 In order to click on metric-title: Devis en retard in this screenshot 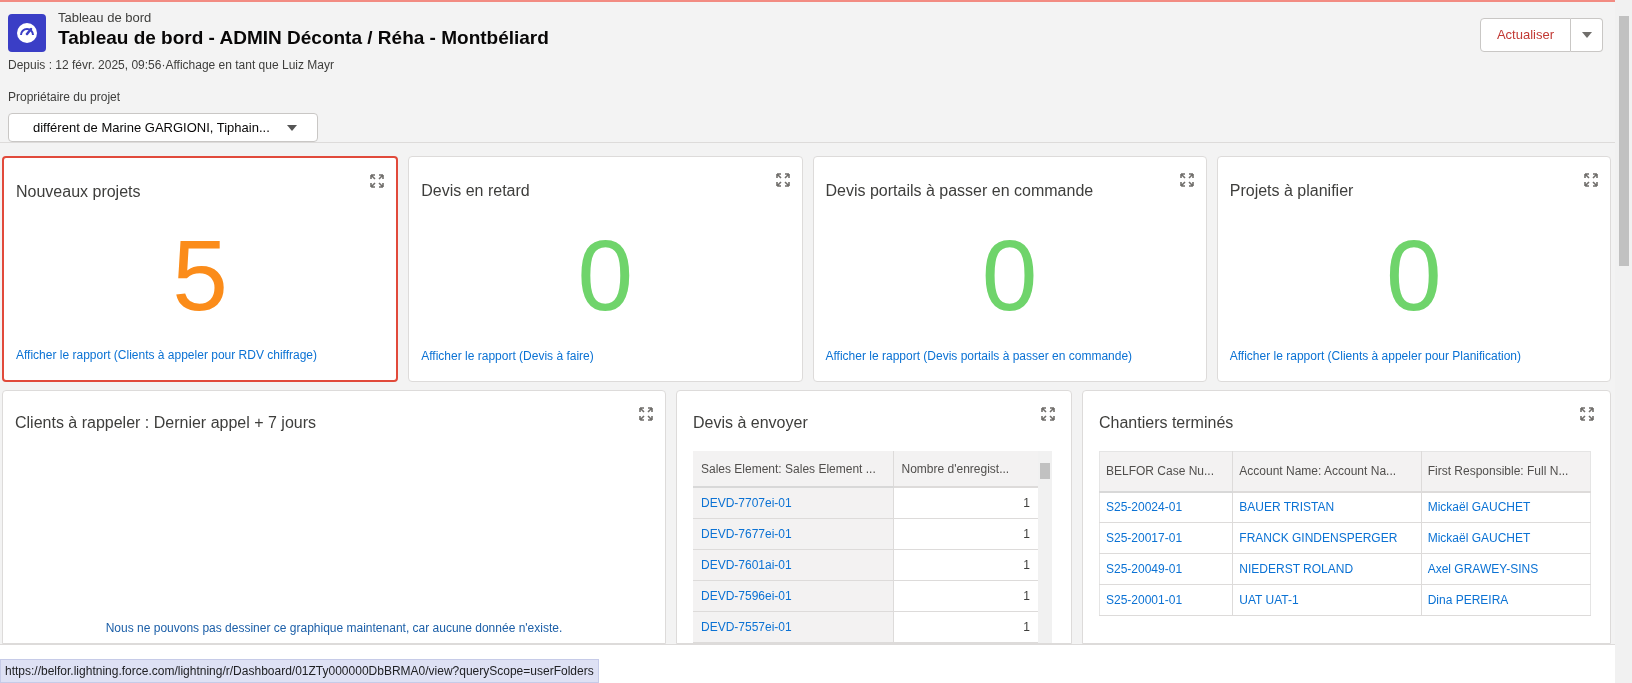, I will do `click(475, 191)`.